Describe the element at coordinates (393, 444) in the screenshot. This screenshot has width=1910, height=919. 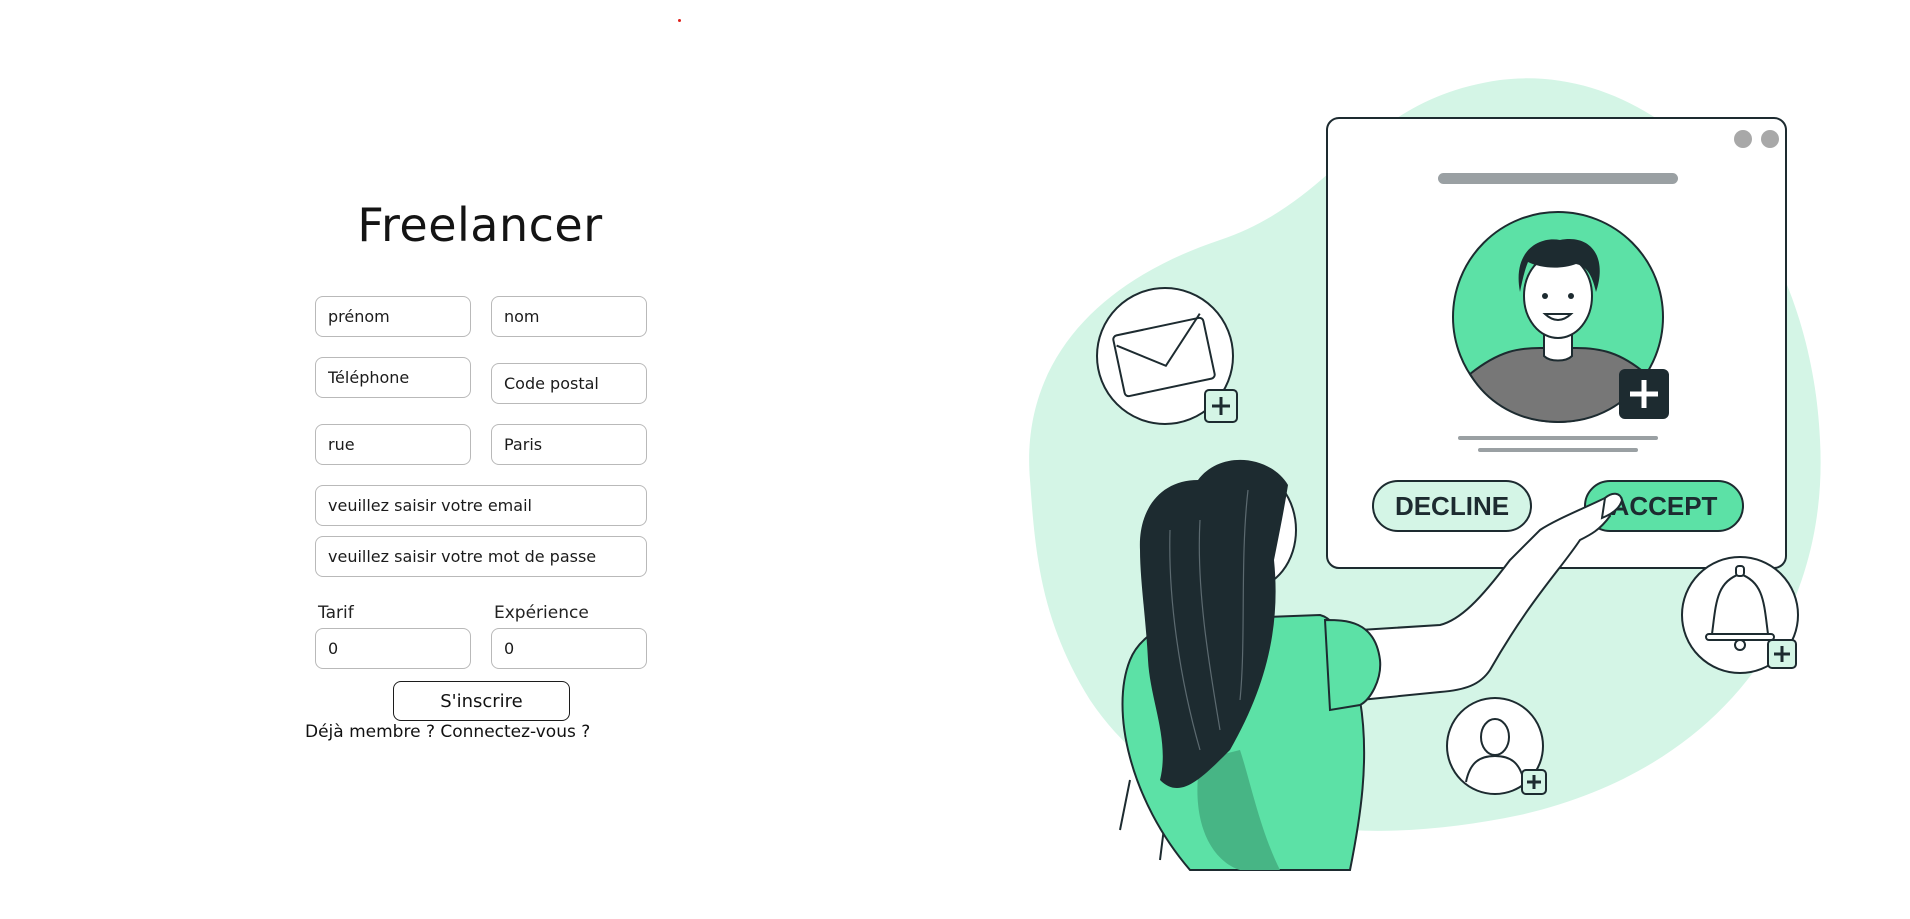
I see `street-input` at that location.